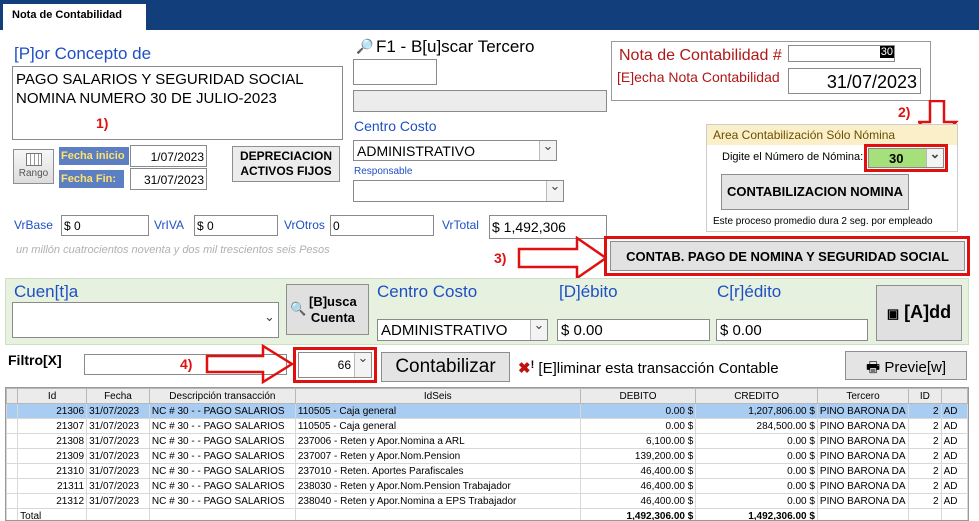 This screenshot has width=979, height=521. What do you see at coordinates (906, 365) in the screenshot?
I see `preview-button: 🖶 Previe[w]` at bounding box center [906, 365].